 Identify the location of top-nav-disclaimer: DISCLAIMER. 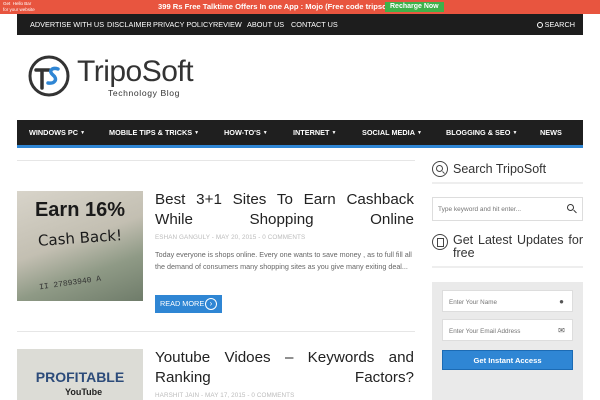
(129, 24).